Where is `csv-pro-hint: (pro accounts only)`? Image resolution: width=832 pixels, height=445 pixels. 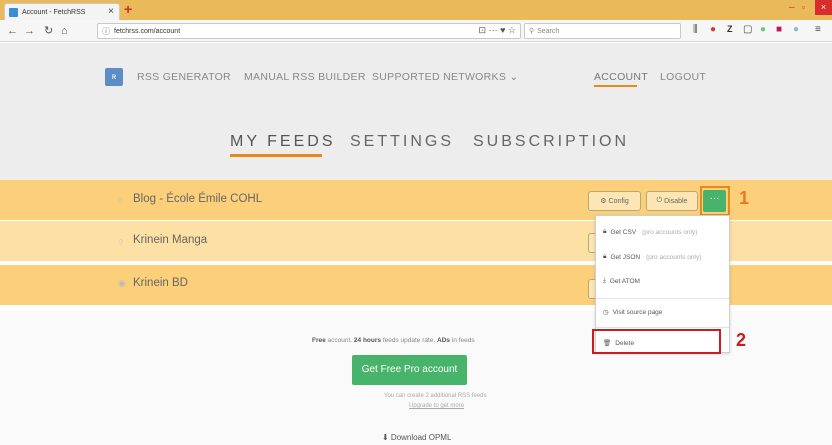 csv-pro-hint: (pro accounts only) is located at coordinates (670, 232).